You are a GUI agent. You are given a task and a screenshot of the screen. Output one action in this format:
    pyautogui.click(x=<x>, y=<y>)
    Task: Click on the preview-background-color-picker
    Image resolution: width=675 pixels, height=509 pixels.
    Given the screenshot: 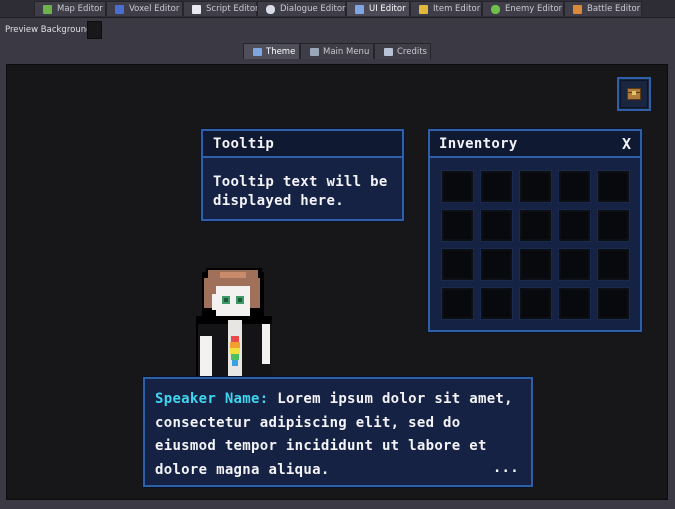 What is the action you would take?
    pyautogui.click(x=94, y=30)
    